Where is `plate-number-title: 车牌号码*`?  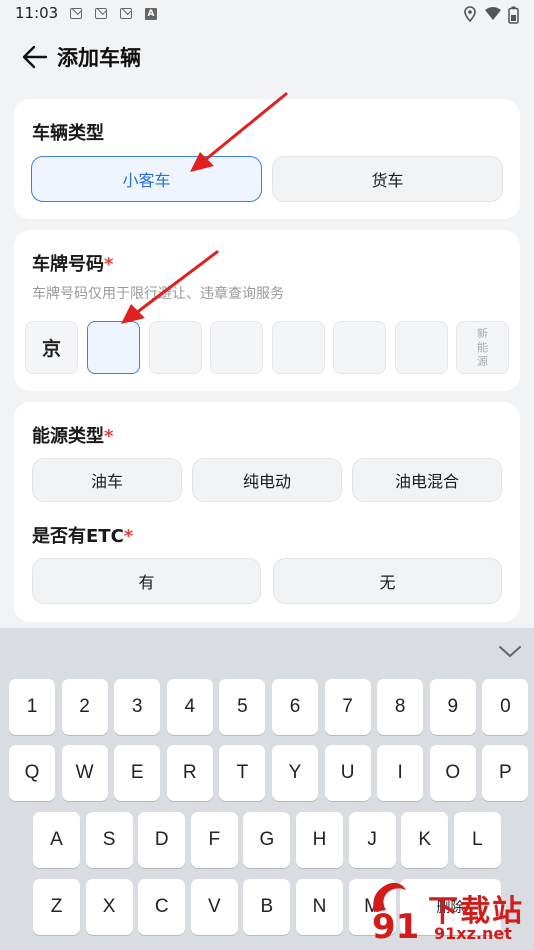
plate-number-title: 车牌号码* is located at coordinates (73, 264).